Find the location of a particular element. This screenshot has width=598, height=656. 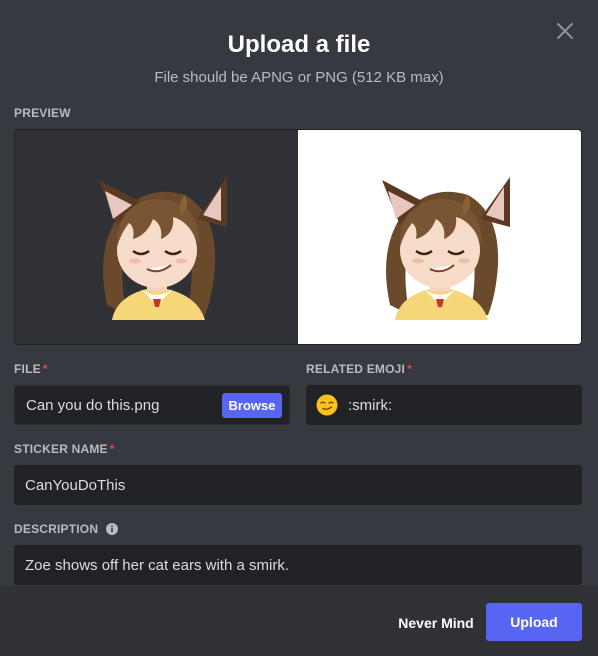

file-label-text: FILE is located at coordinates (27, 369).